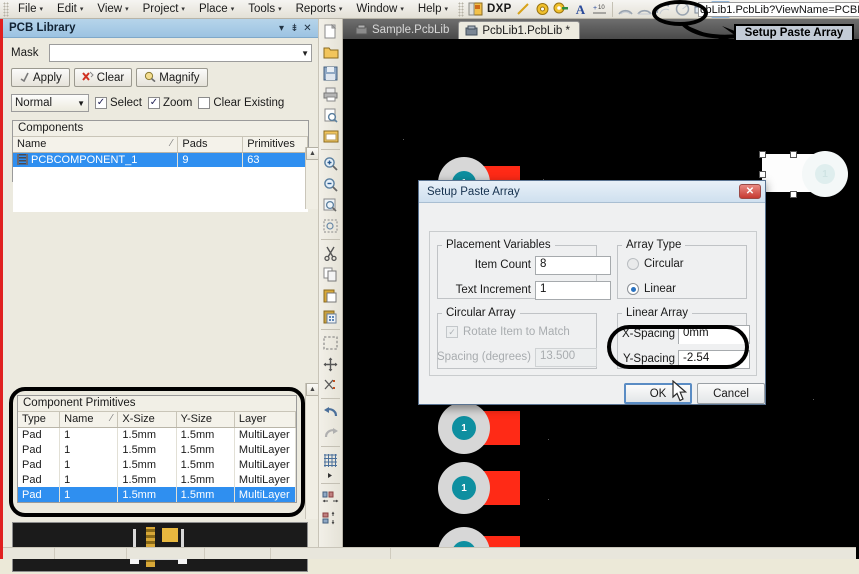 This screenshot has height=574, width=859. I want to click on new-icon, so click(330, 31).